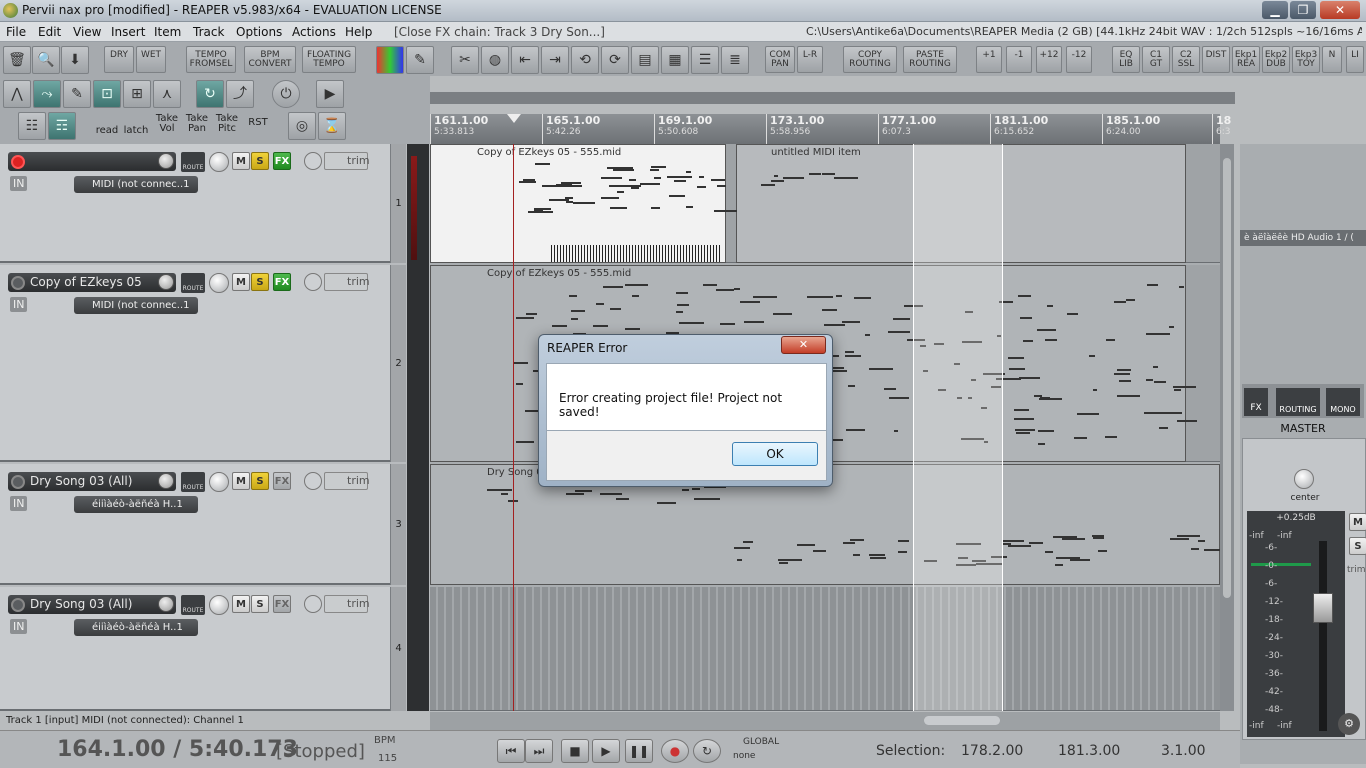 Image resolution: width=1366 pixels, height=768 pixels. I want to click on color-icon, so click(390, 60).